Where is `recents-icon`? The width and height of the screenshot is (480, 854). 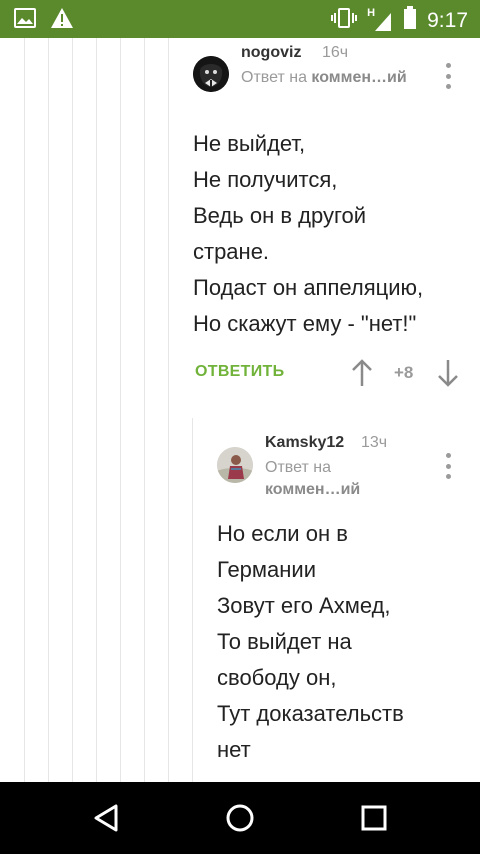 recents-icon is located at coordinates (374, 818).